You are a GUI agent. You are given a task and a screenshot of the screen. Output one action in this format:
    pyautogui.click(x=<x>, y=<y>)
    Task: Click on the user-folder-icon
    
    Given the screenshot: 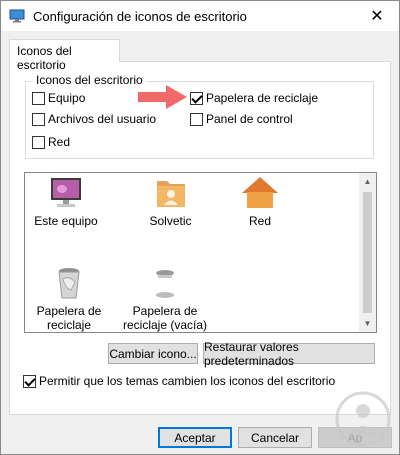 What is the action you would take?
    pyautogui.click(x=170, y=194)
    